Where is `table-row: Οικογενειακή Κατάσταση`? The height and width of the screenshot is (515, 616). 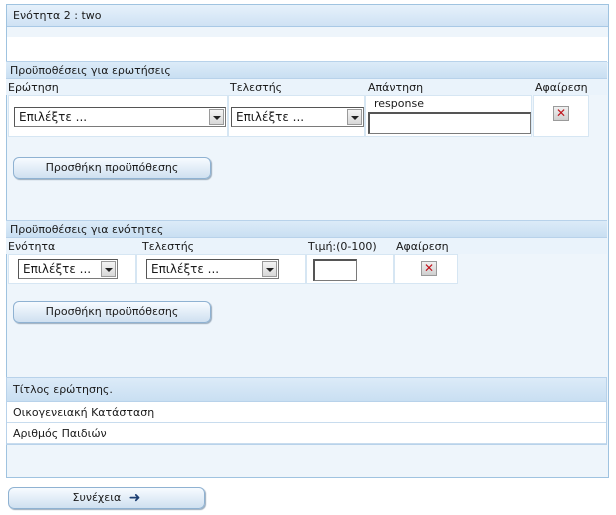 table-row: Οικογενειακή Κατάσταση is located at coordinates (306, 412).